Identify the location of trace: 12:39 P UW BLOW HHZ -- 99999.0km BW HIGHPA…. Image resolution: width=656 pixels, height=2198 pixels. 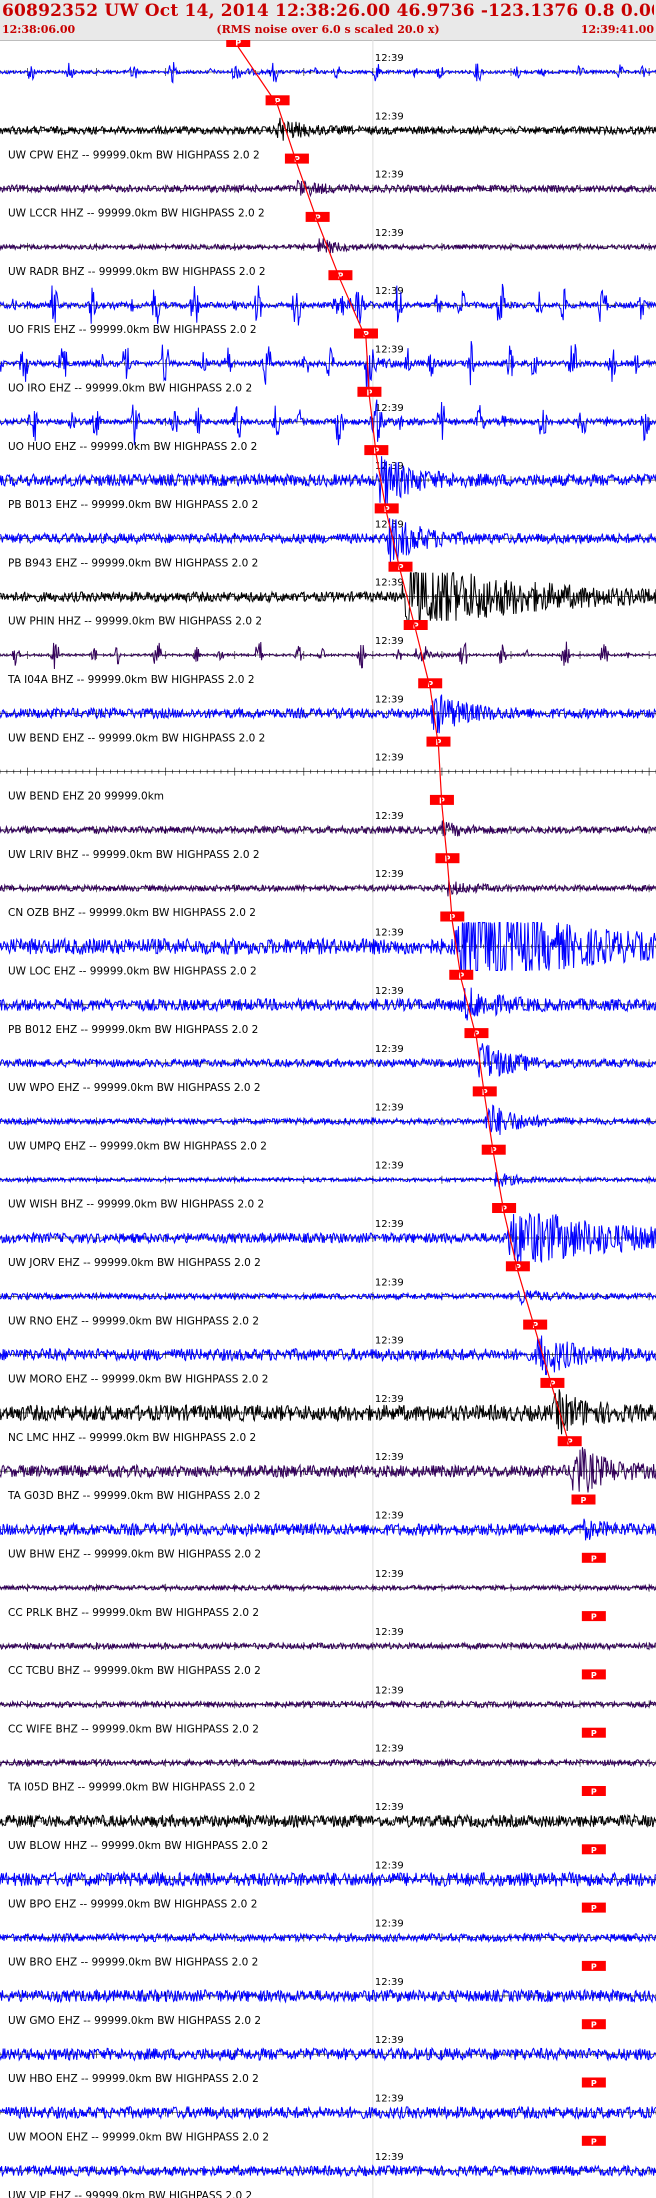
(328, 1819).